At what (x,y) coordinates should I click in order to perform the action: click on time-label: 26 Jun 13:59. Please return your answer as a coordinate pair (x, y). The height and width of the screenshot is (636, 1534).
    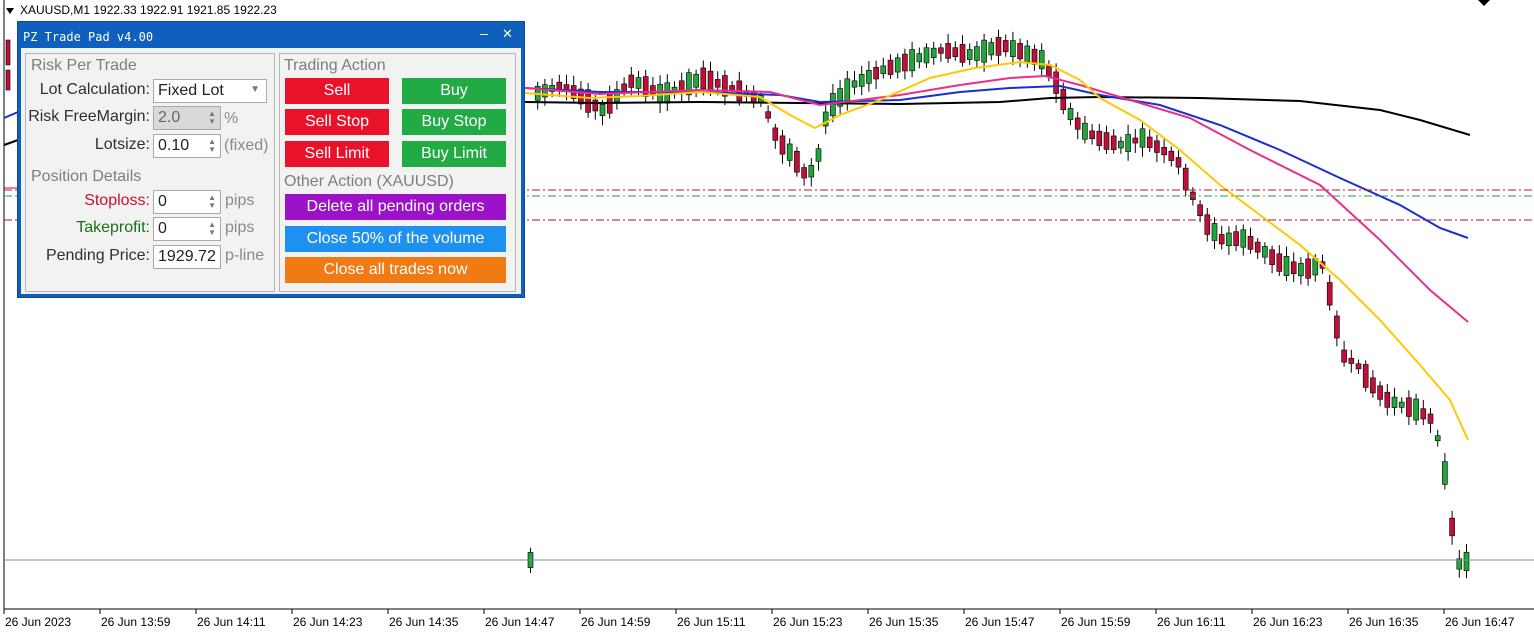
    Looking at the image, I should click on (136, 622).